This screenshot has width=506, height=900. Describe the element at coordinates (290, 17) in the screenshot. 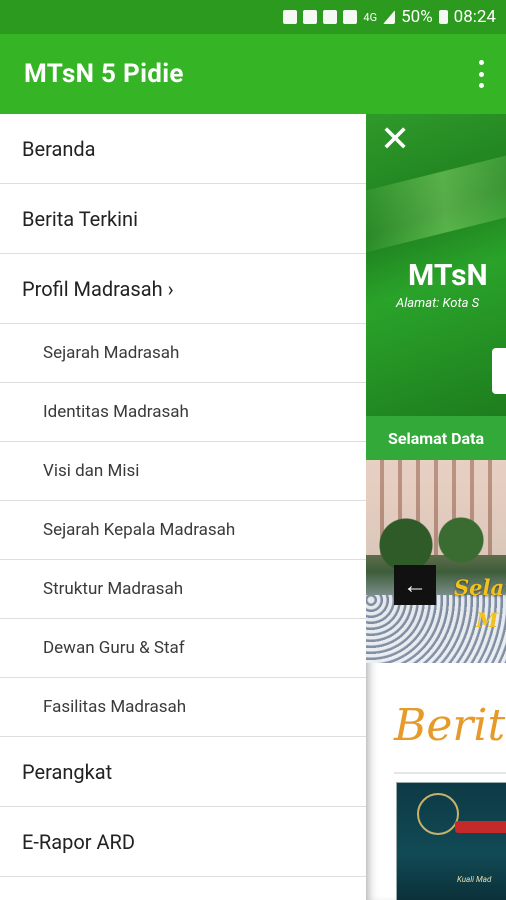

I see `alarm-lock-icon` at that location.